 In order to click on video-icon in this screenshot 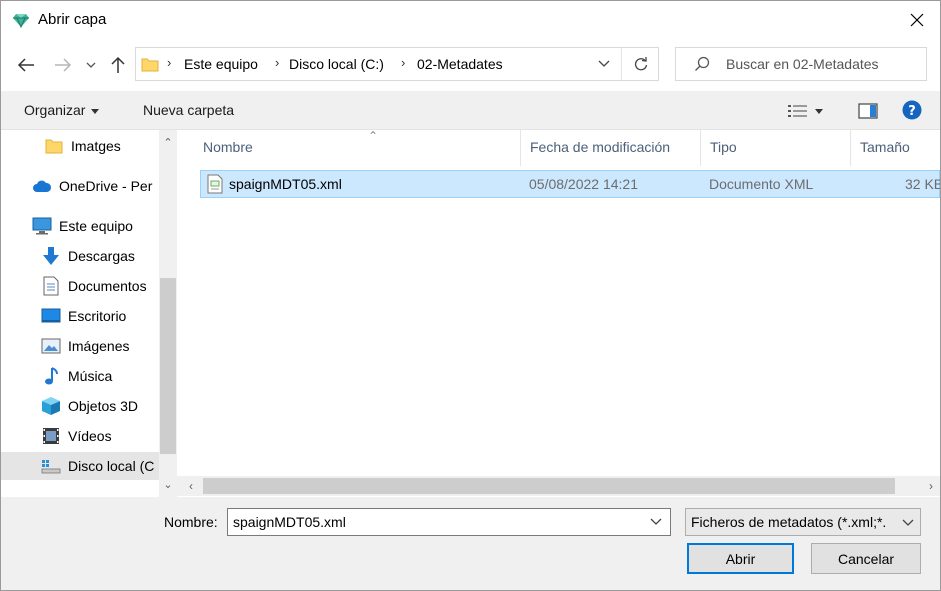, I will do `click(51, 436)`.